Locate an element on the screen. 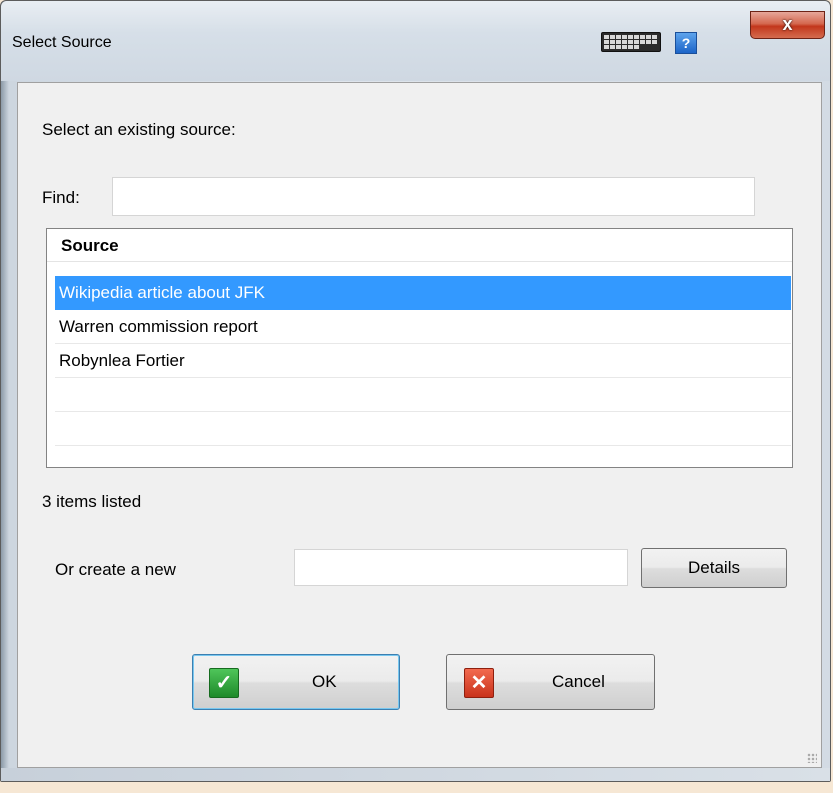 This screenshot has width=833, height=793. source-column-label: Source is located at coordinates (90, 245).